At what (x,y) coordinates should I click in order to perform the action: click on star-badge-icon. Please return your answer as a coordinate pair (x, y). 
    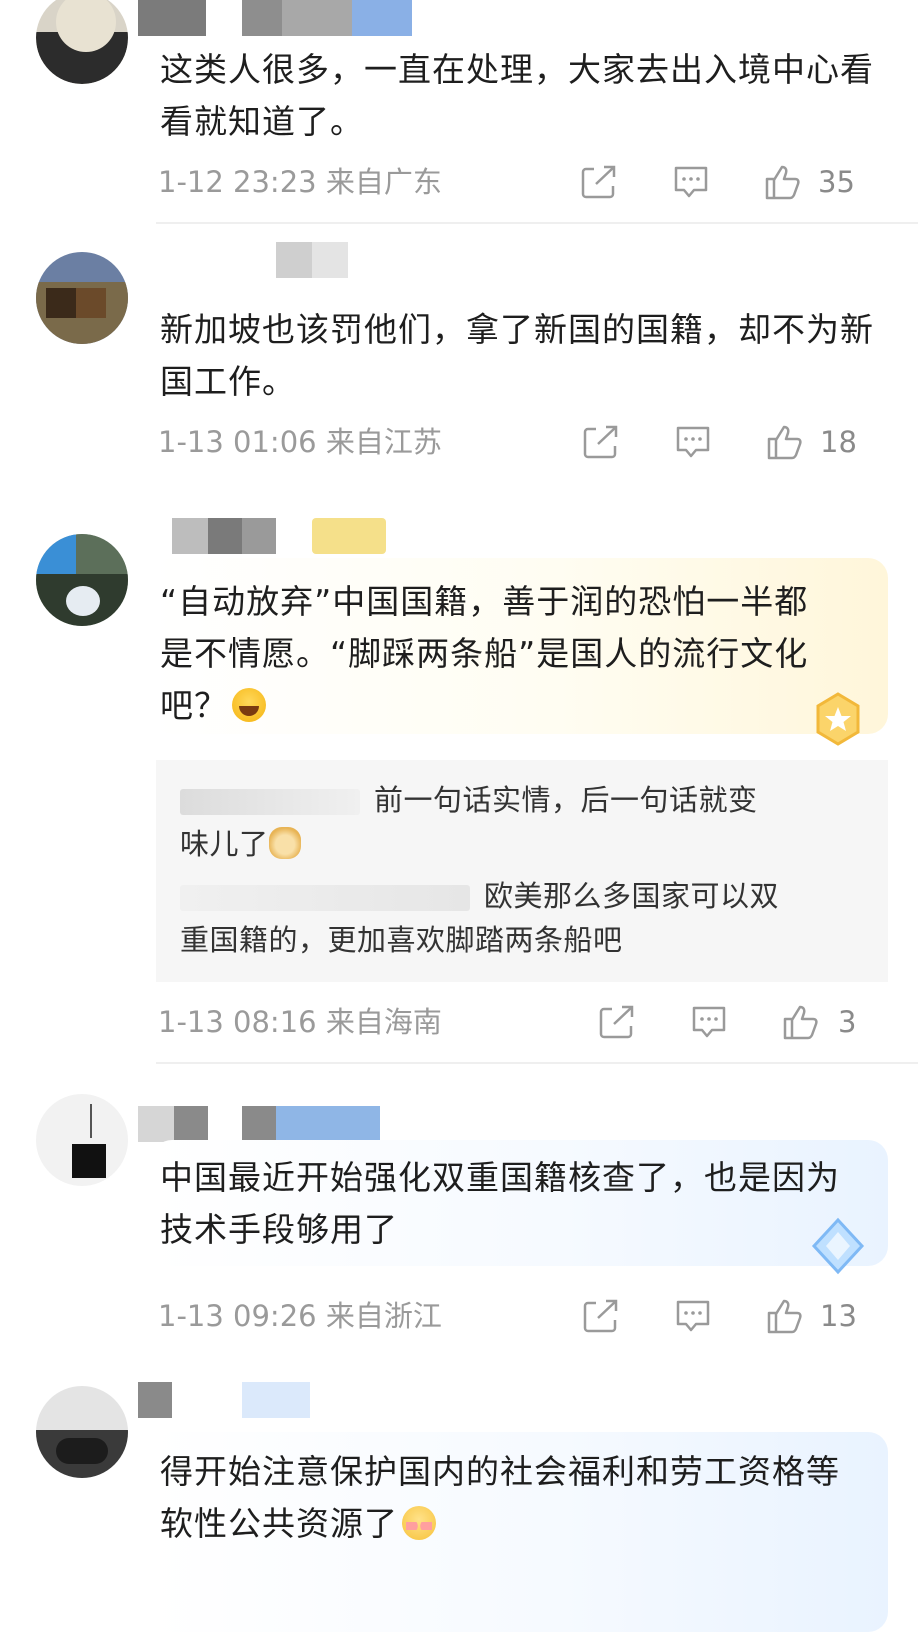
    Looking at the image, I should click on (838, 720).